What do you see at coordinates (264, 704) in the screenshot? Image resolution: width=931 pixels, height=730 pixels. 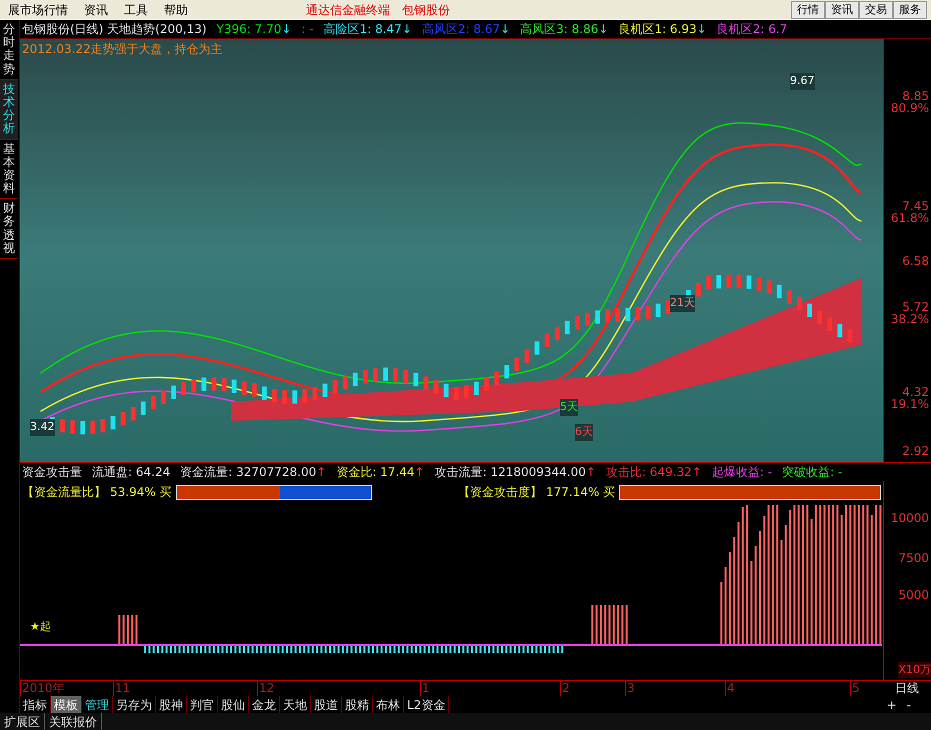 I see `template-tab: 金龙` at bounding box center [264, 704].